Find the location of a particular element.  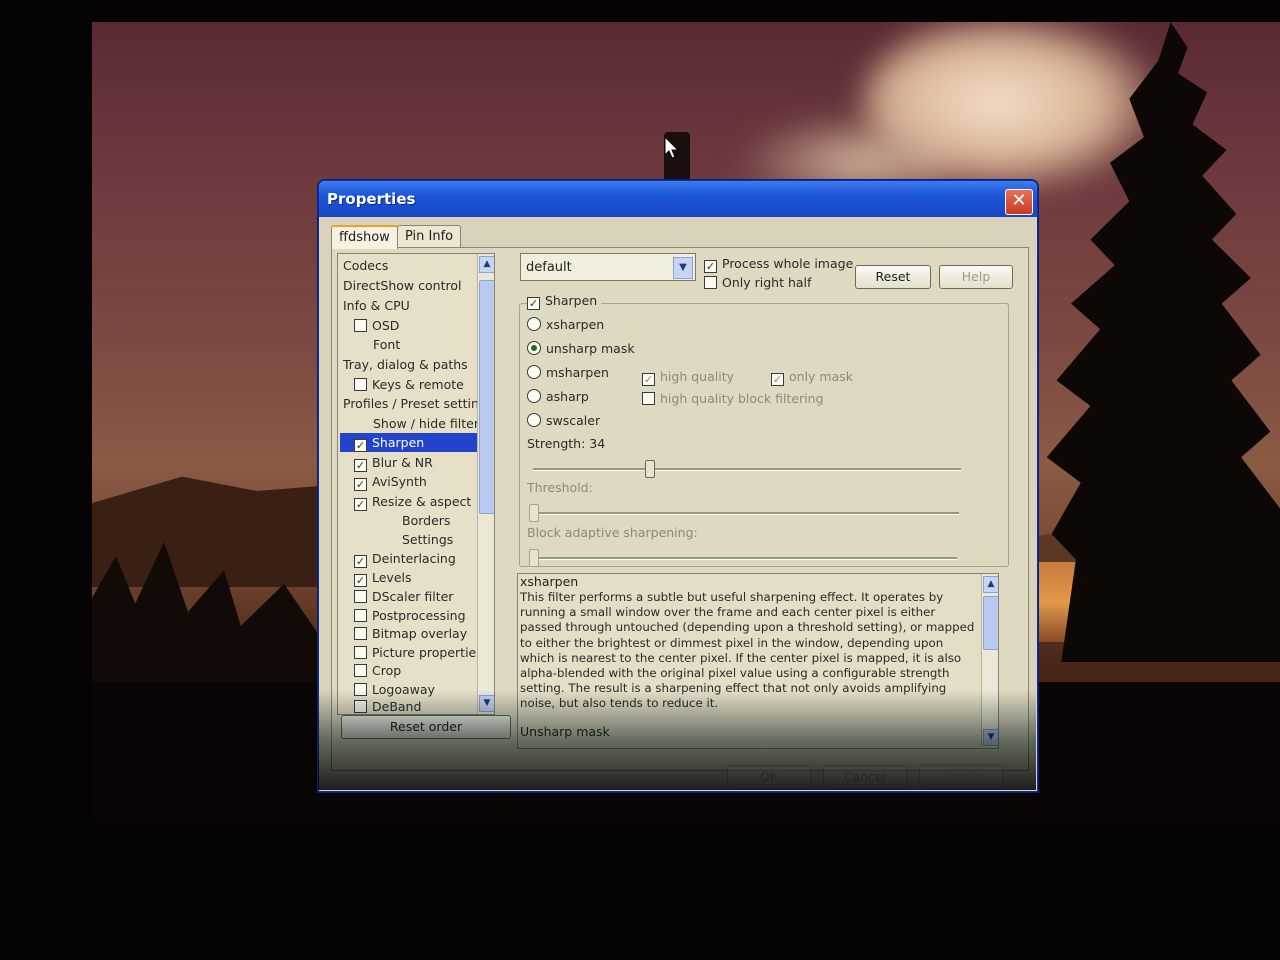

bitmap-overlay-checkbox is located at coordinates (360, 633).